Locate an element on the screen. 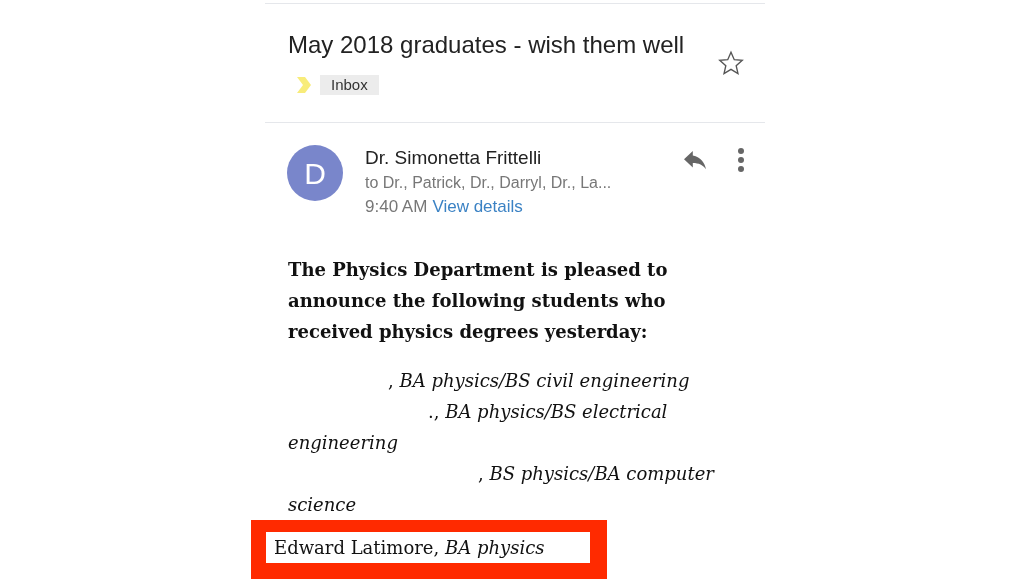 This screenshot has width=1029, height=579. time-text: 9:40 AM is located at coordinates (396, 207).